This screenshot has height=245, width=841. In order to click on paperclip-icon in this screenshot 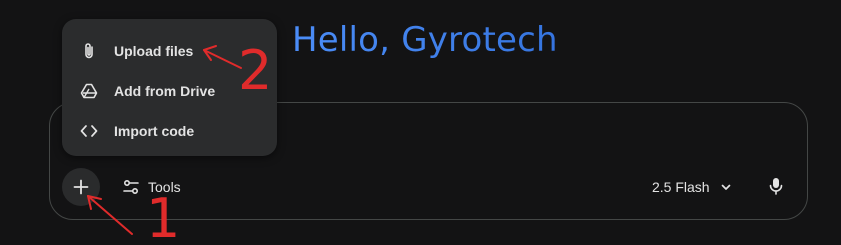, I will do `click(89, 51)`.